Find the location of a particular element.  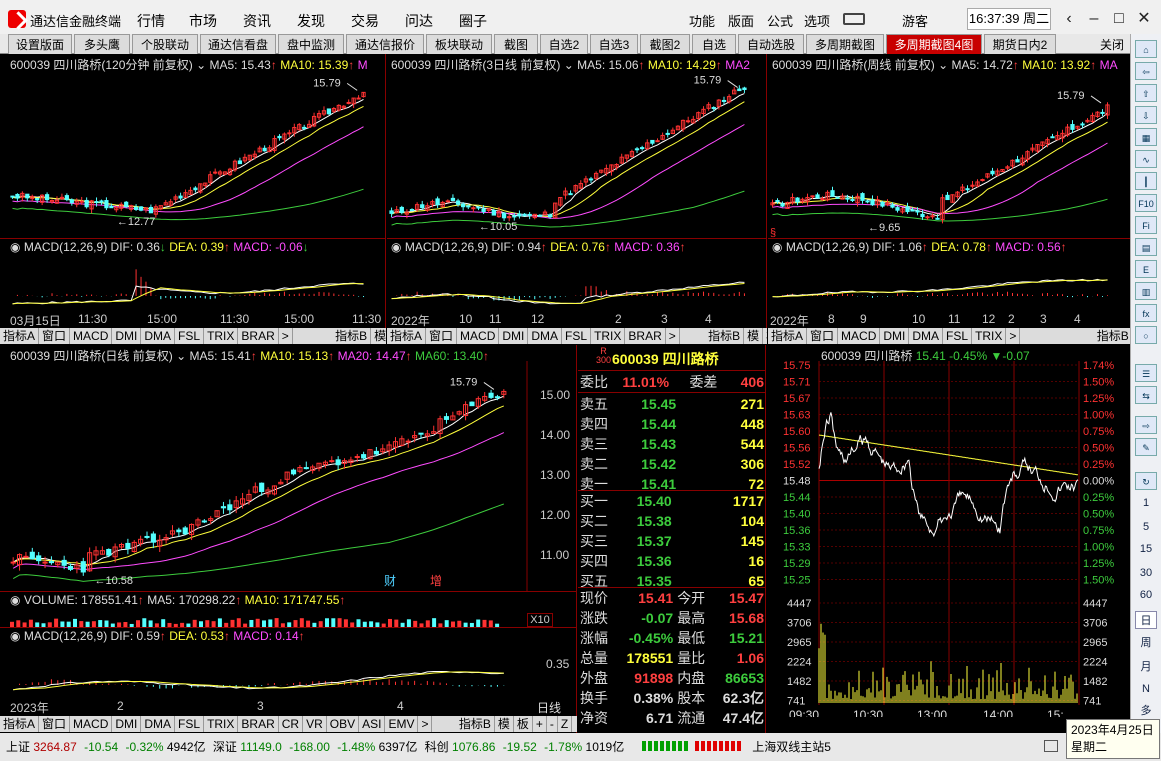

panel1-macd-chart is located at coordinates (193, 282).